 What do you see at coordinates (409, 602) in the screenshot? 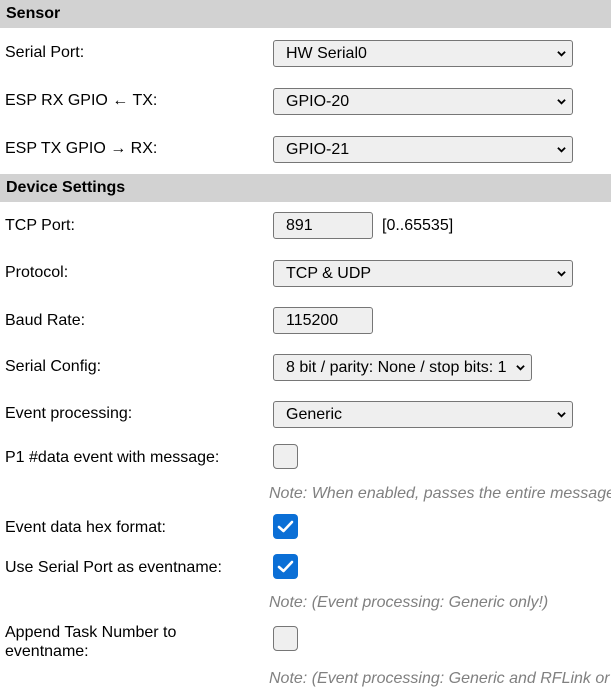
I see `note-generic-only: Note: (Event processing: Generic only!)` at bounding box center [409, 602].